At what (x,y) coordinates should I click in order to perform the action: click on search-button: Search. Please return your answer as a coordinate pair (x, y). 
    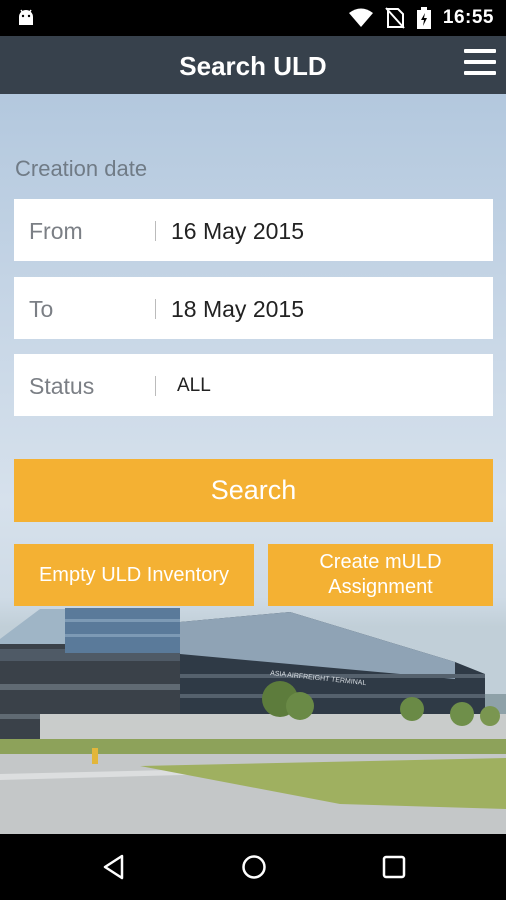
    Looking at the image, I should click on (253, 490).